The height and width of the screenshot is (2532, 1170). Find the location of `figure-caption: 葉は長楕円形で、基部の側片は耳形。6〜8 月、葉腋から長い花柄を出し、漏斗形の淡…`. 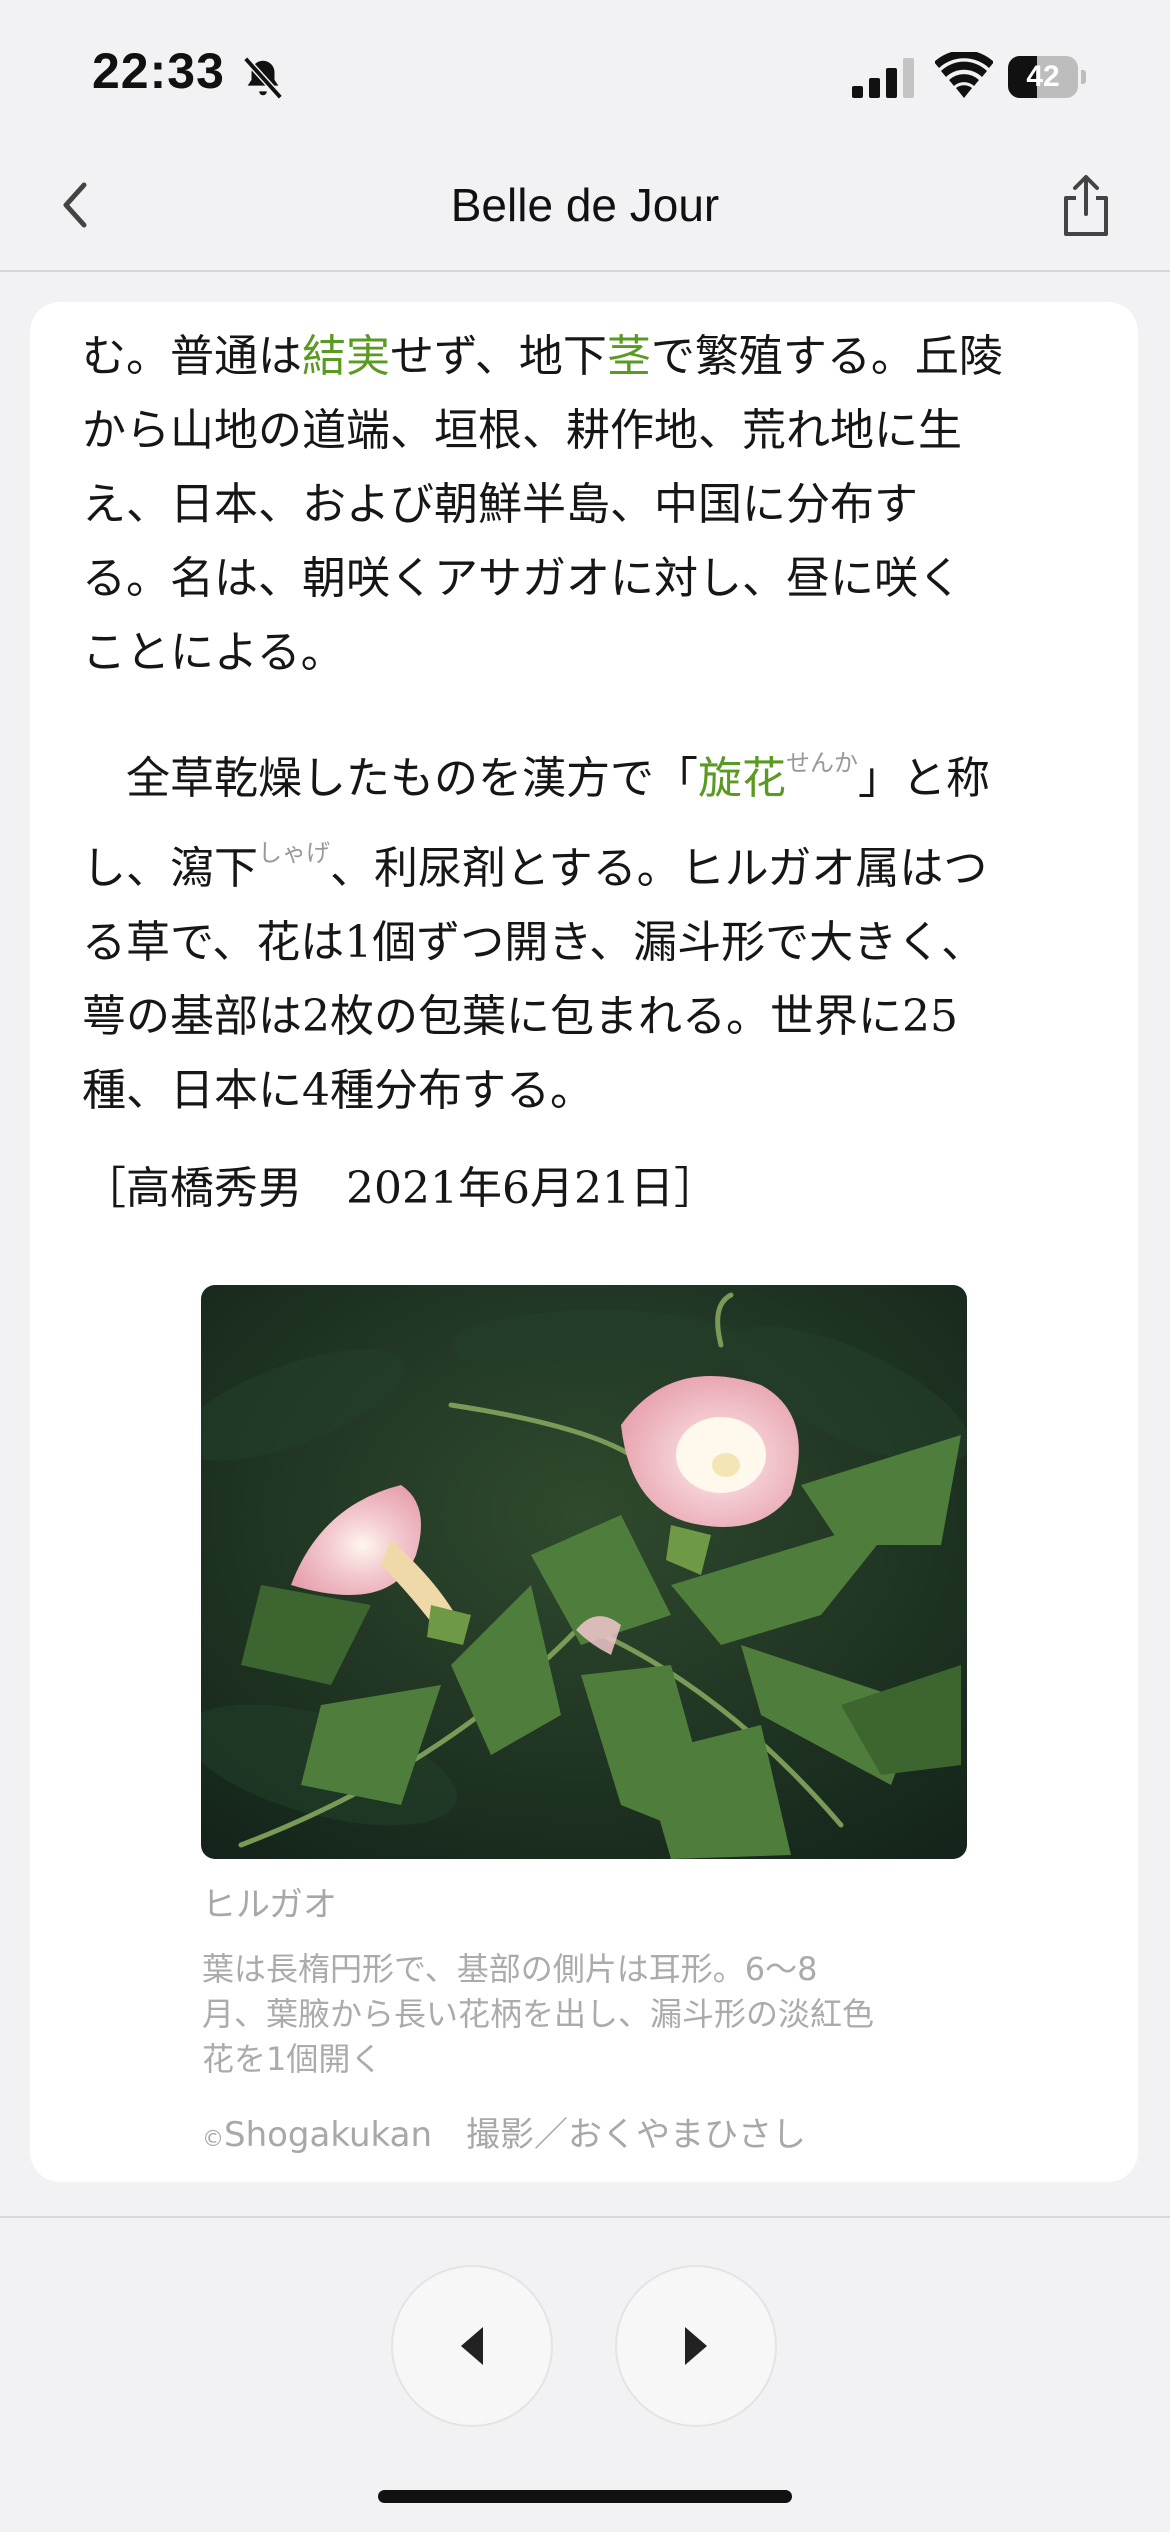

figure-caption: 葉は長楕円形で、基部の側片は耳形。6〜8 月、葉腋から長い花柄を出し、漏斗形の淡… is located at coordinates (592, 2014).